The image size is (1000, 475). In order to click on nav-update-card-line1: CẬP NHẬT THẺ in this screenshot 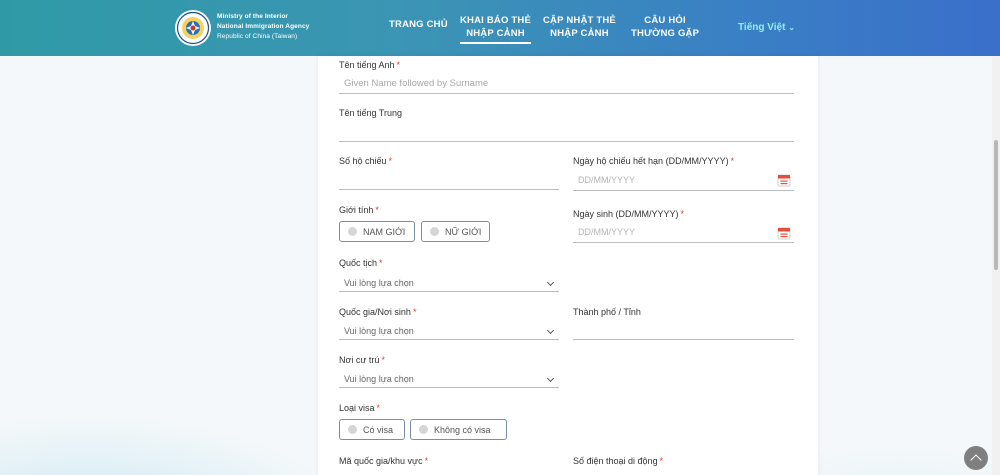, I will do `click(579, 20)`.